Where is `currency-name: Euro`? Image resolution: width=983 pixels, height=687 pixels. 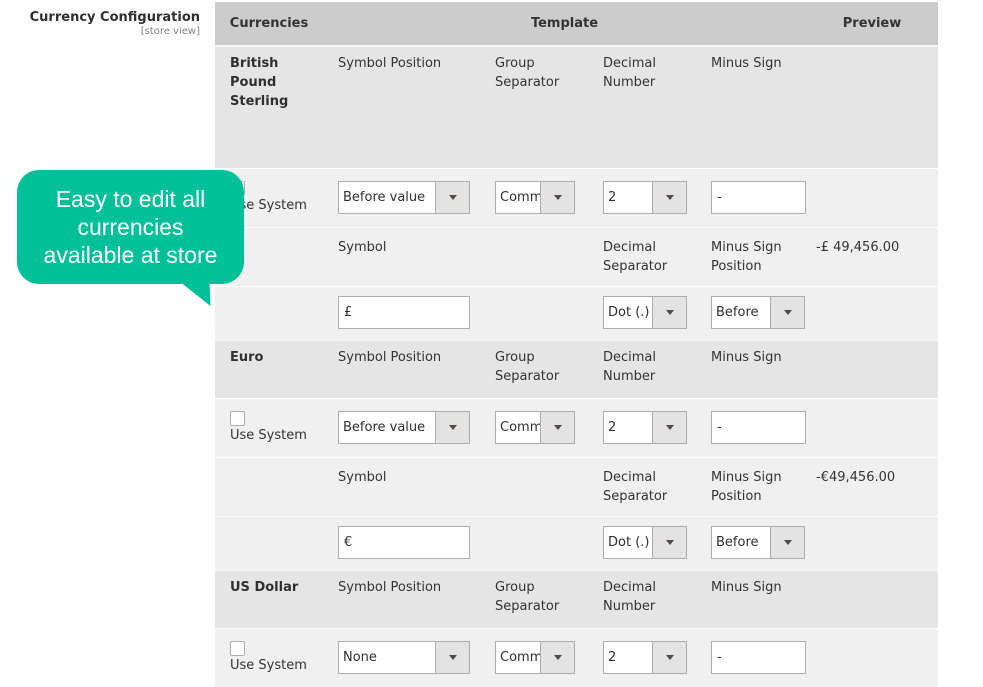
currency-name: Euro is located at coordinates (269, 368).